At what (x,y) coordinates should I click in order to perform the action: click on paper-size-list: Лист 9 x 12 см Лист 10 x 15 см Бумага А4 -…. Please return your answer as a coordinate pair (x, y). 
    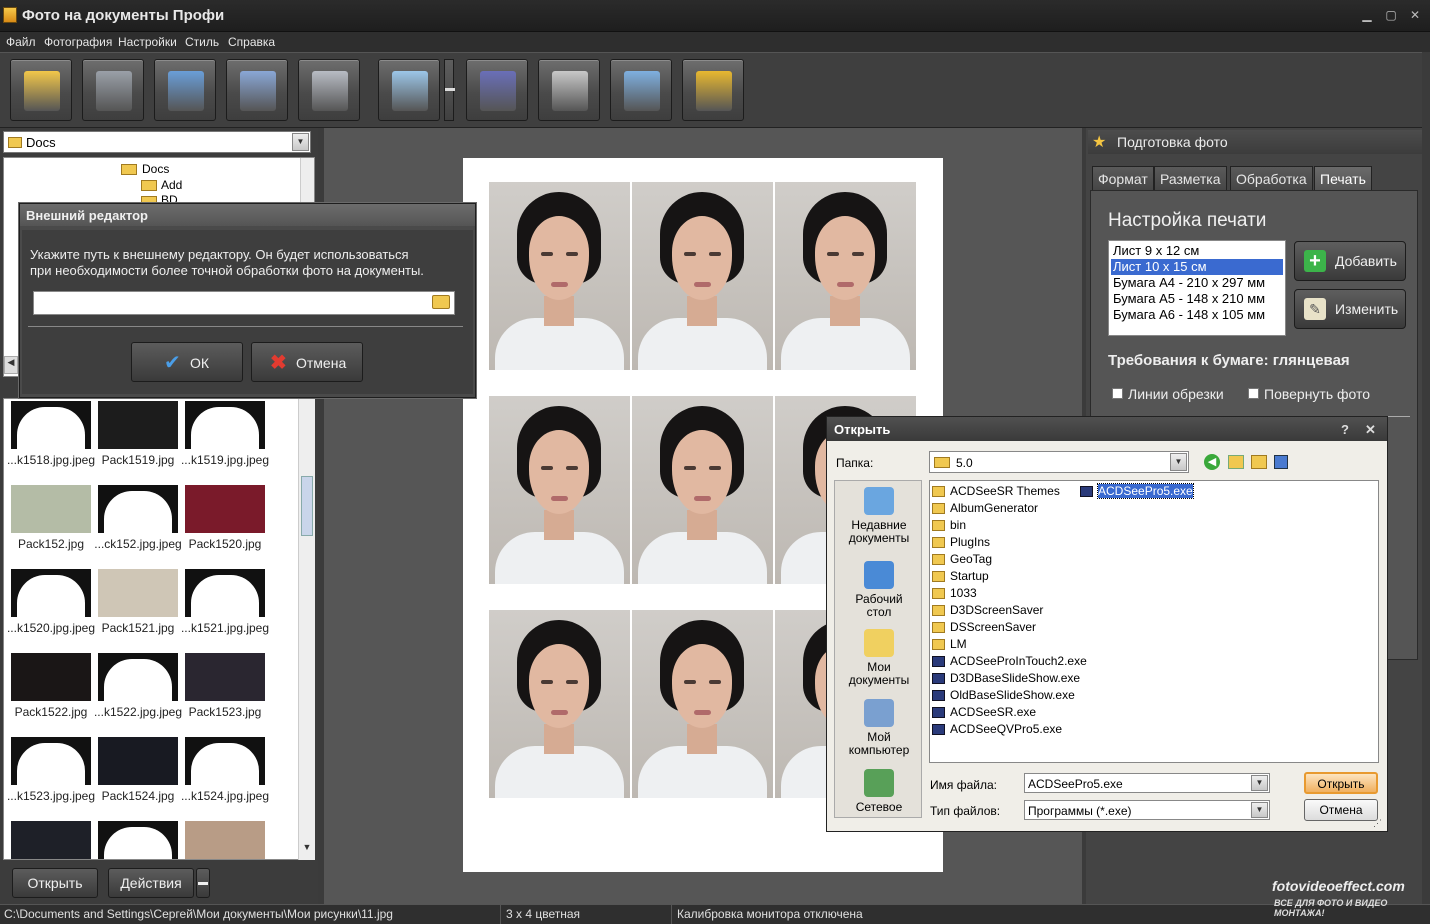
    Looking at the image, I should click on (1197, 288).